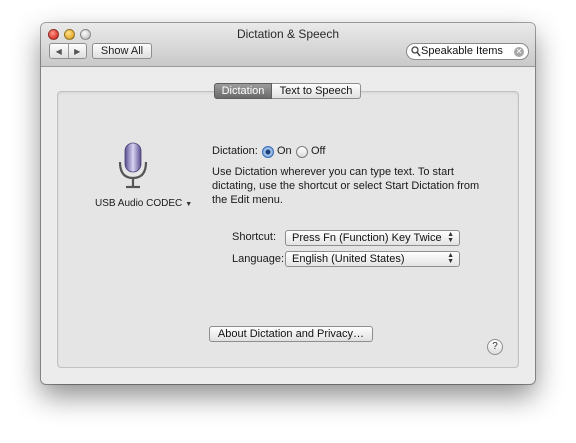 The width and height of the screenshot is (576, 443). I want to click on dictation-on-label: On, so click(284, 151).